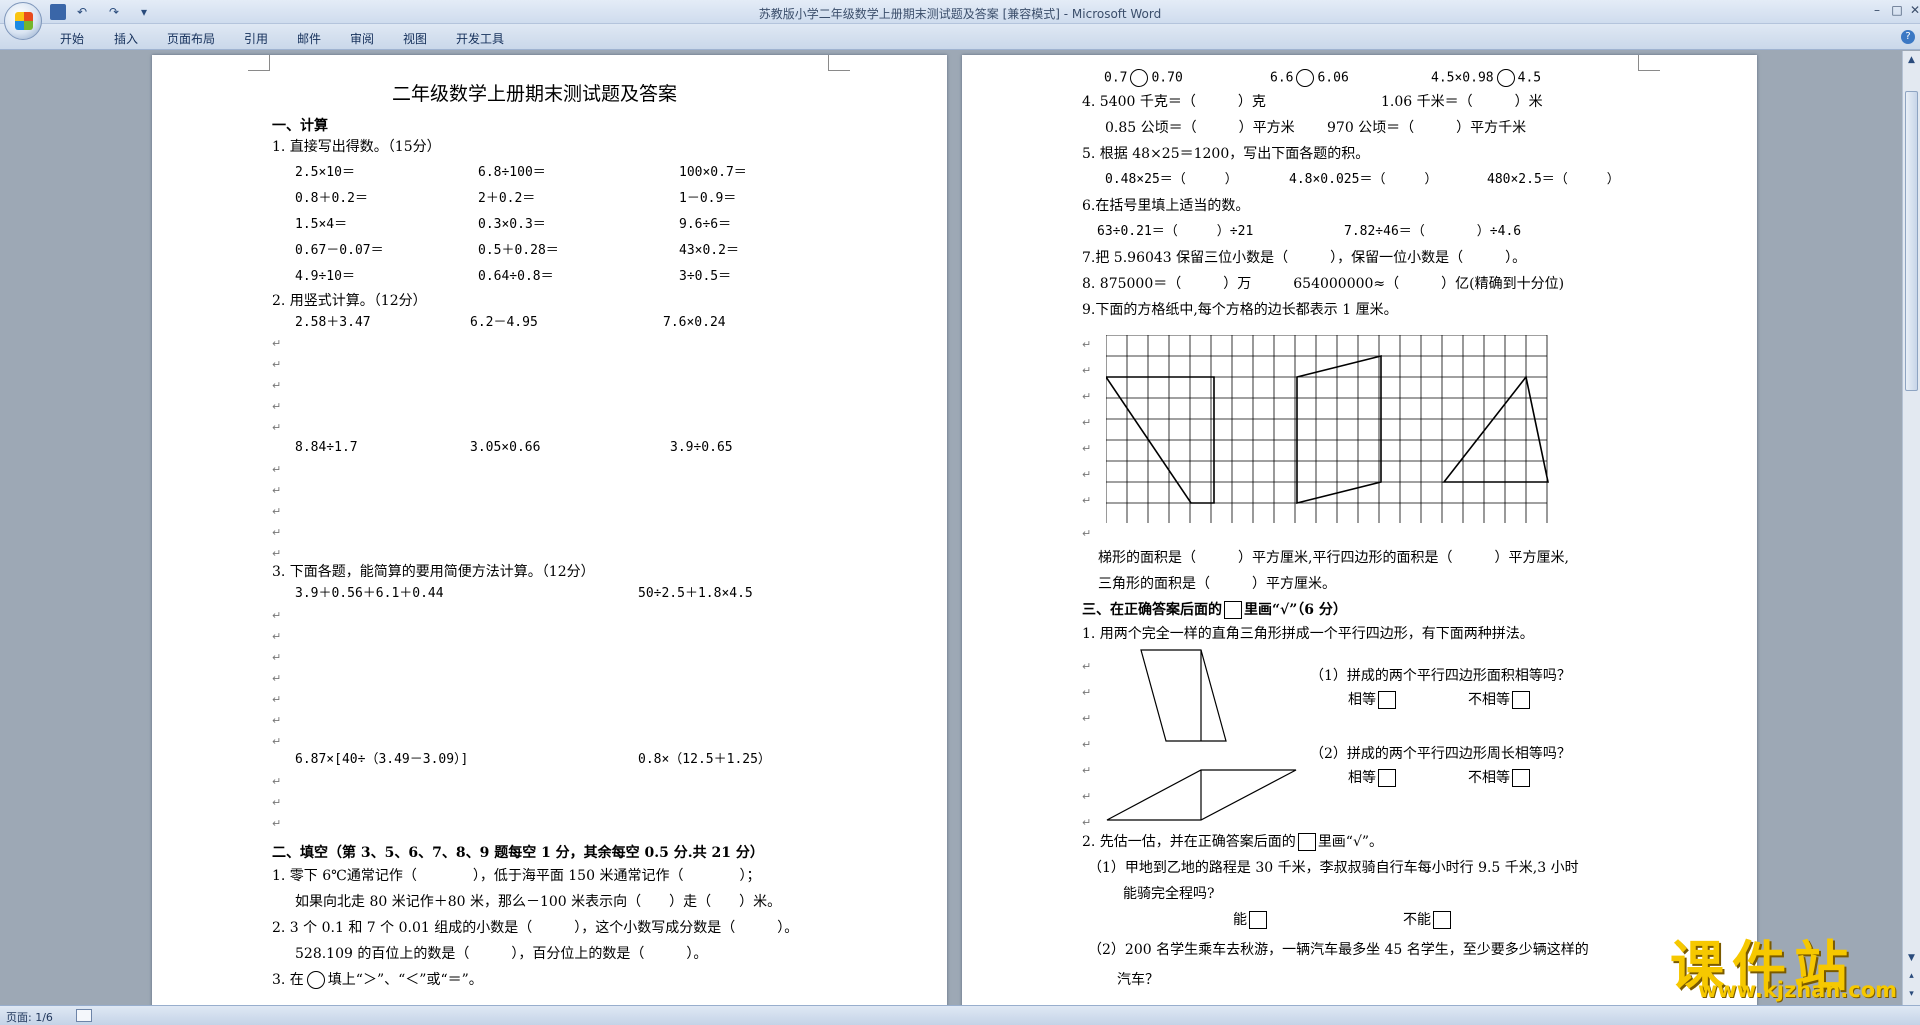 This screenshot has height=1025, width=1920. I want to click on fill-question-4c: 0.85 公顷＝（ ）平方米, so click(1200, 128).